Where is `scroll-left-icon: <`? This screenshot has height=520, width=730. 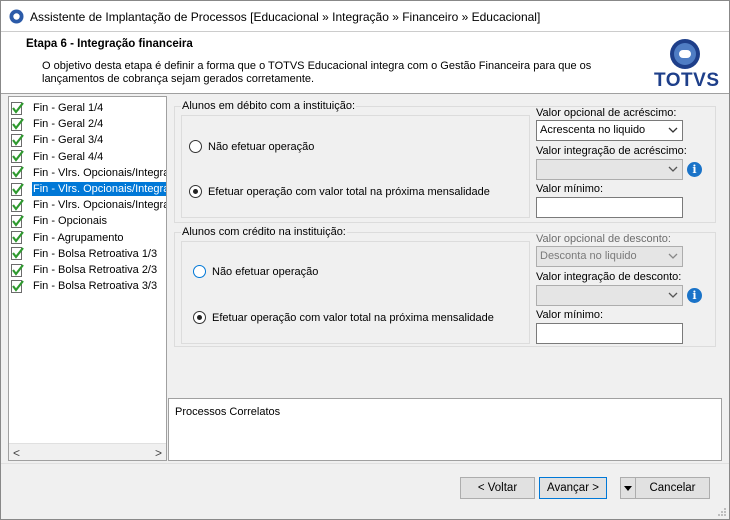 scroll-left-icon: < is located at coordinates (16, 453).